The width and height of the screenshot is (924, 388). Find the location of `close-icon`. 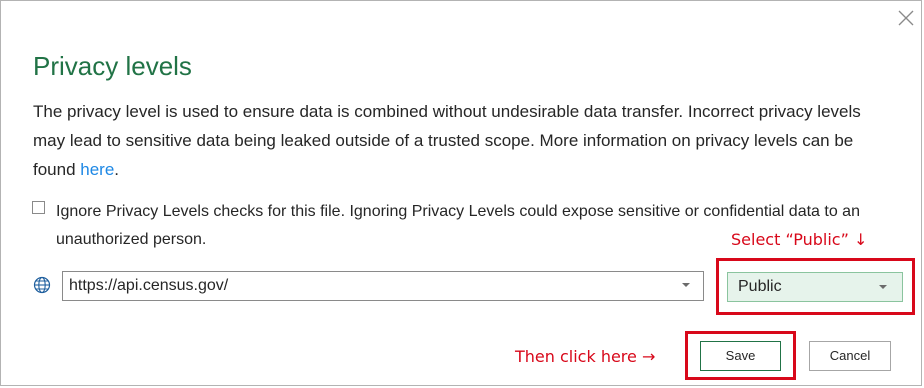

close-icon is located at coordinates (906, 18).